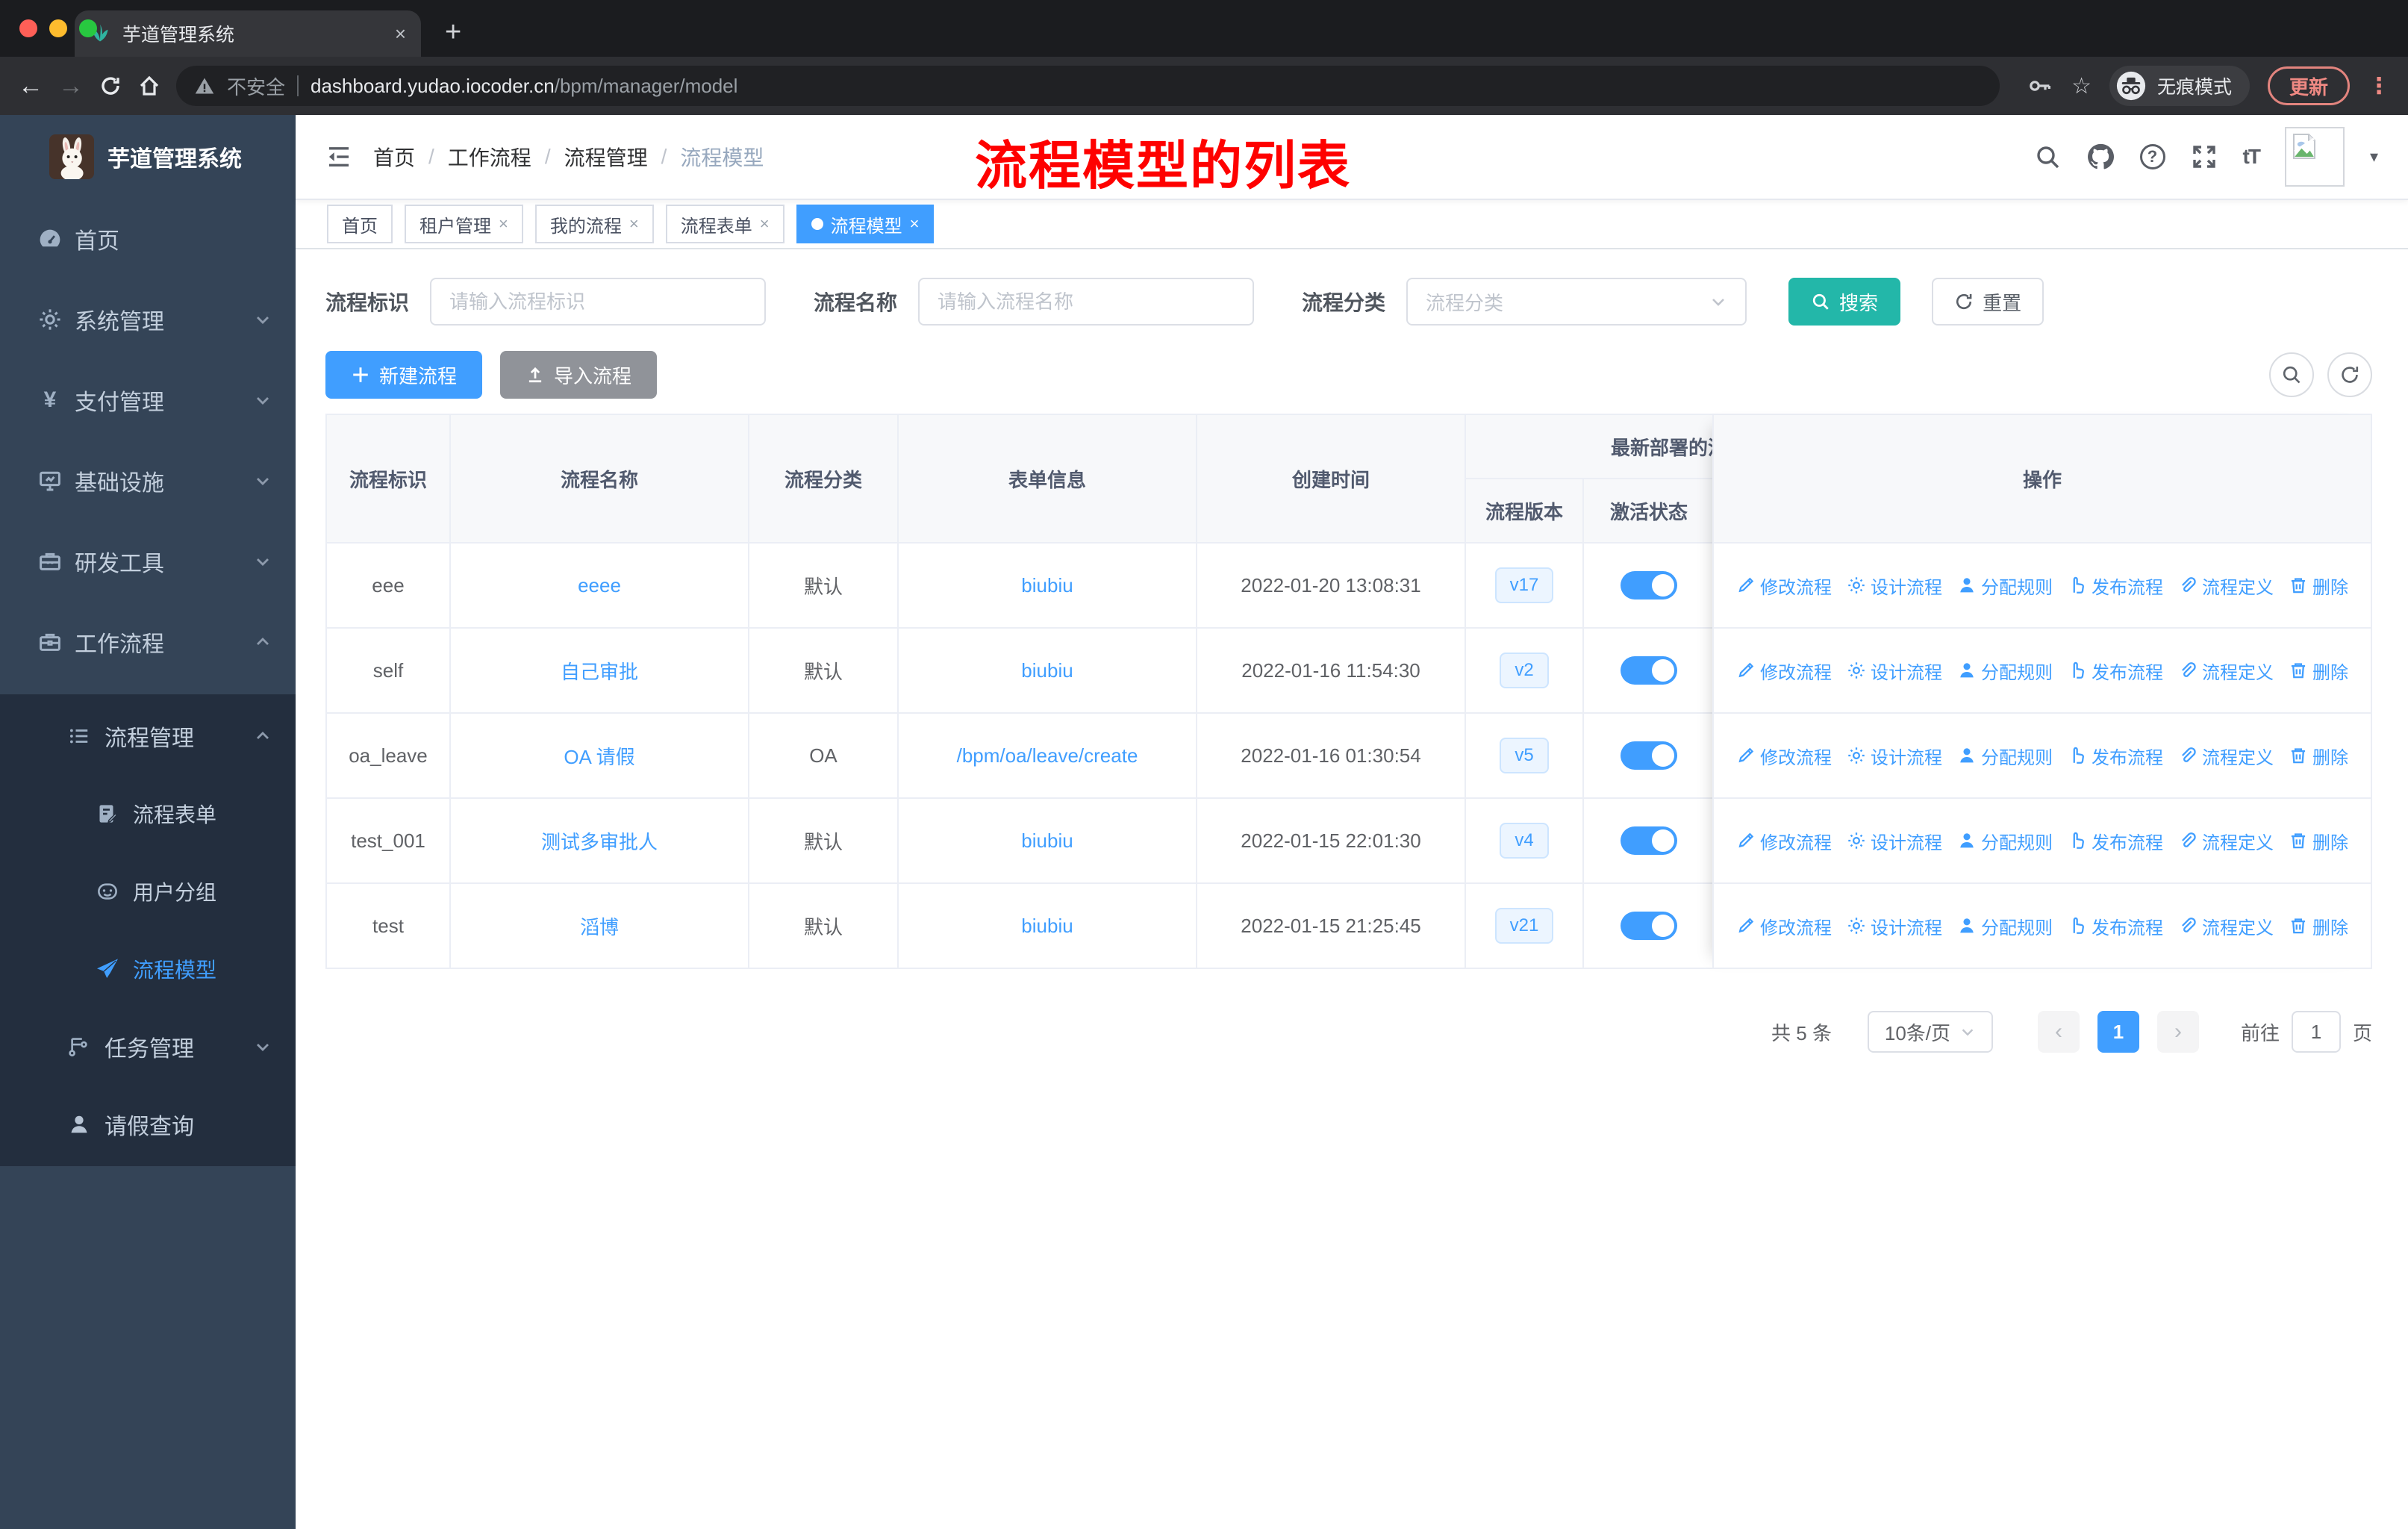 The width and height of the screenshot is (2408, 1529). Describe the element at coordinates (464, 224) in the screenshot. I see `tag-tenant: 租户管理 ×` at that location.